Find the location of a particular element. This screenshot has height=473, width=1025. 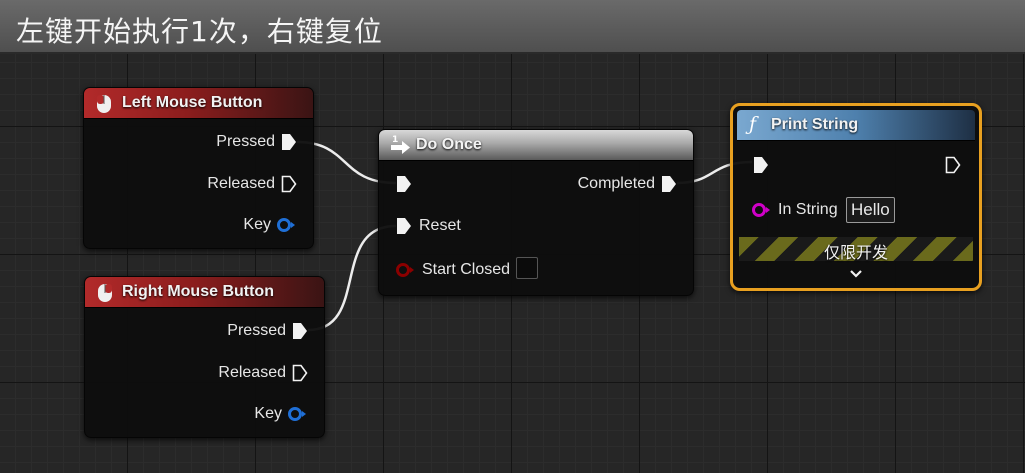

development-only-label: 仅限开发 is located at coordinates (855, 252).